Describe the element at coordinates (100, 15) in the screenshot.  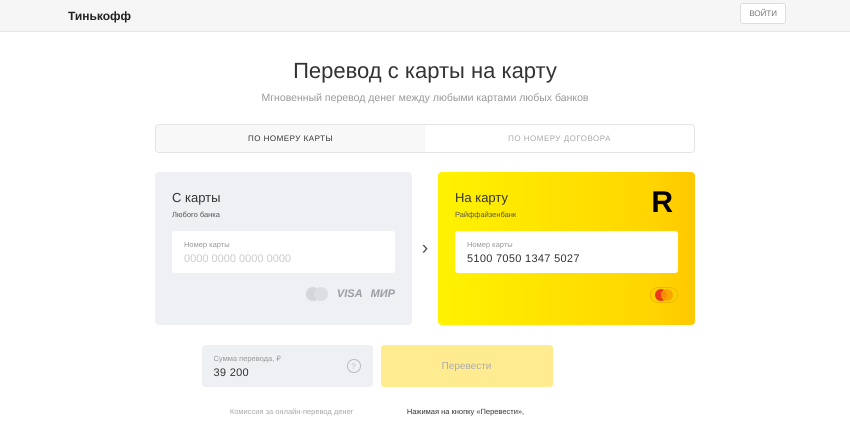
I see `logo: Тинькофф` at that location.